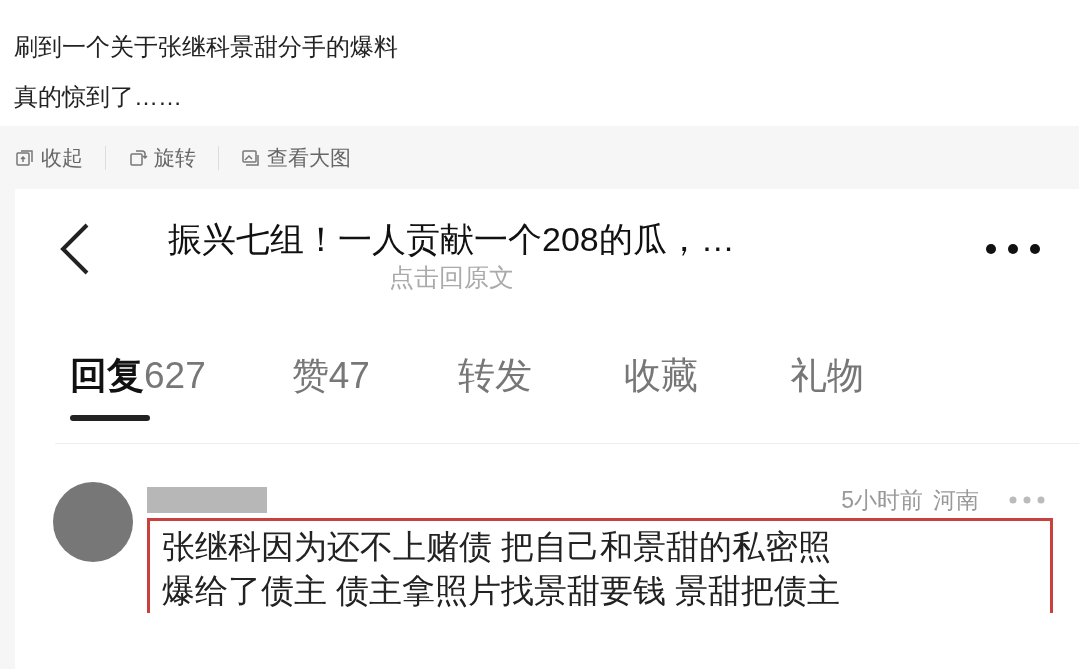 This screenshot has width=1079, height=669. What do you see at coordinates (162, 157) in the screenshot?
I see `toolbar-button: 旋转` at bounding box center [162, 157].